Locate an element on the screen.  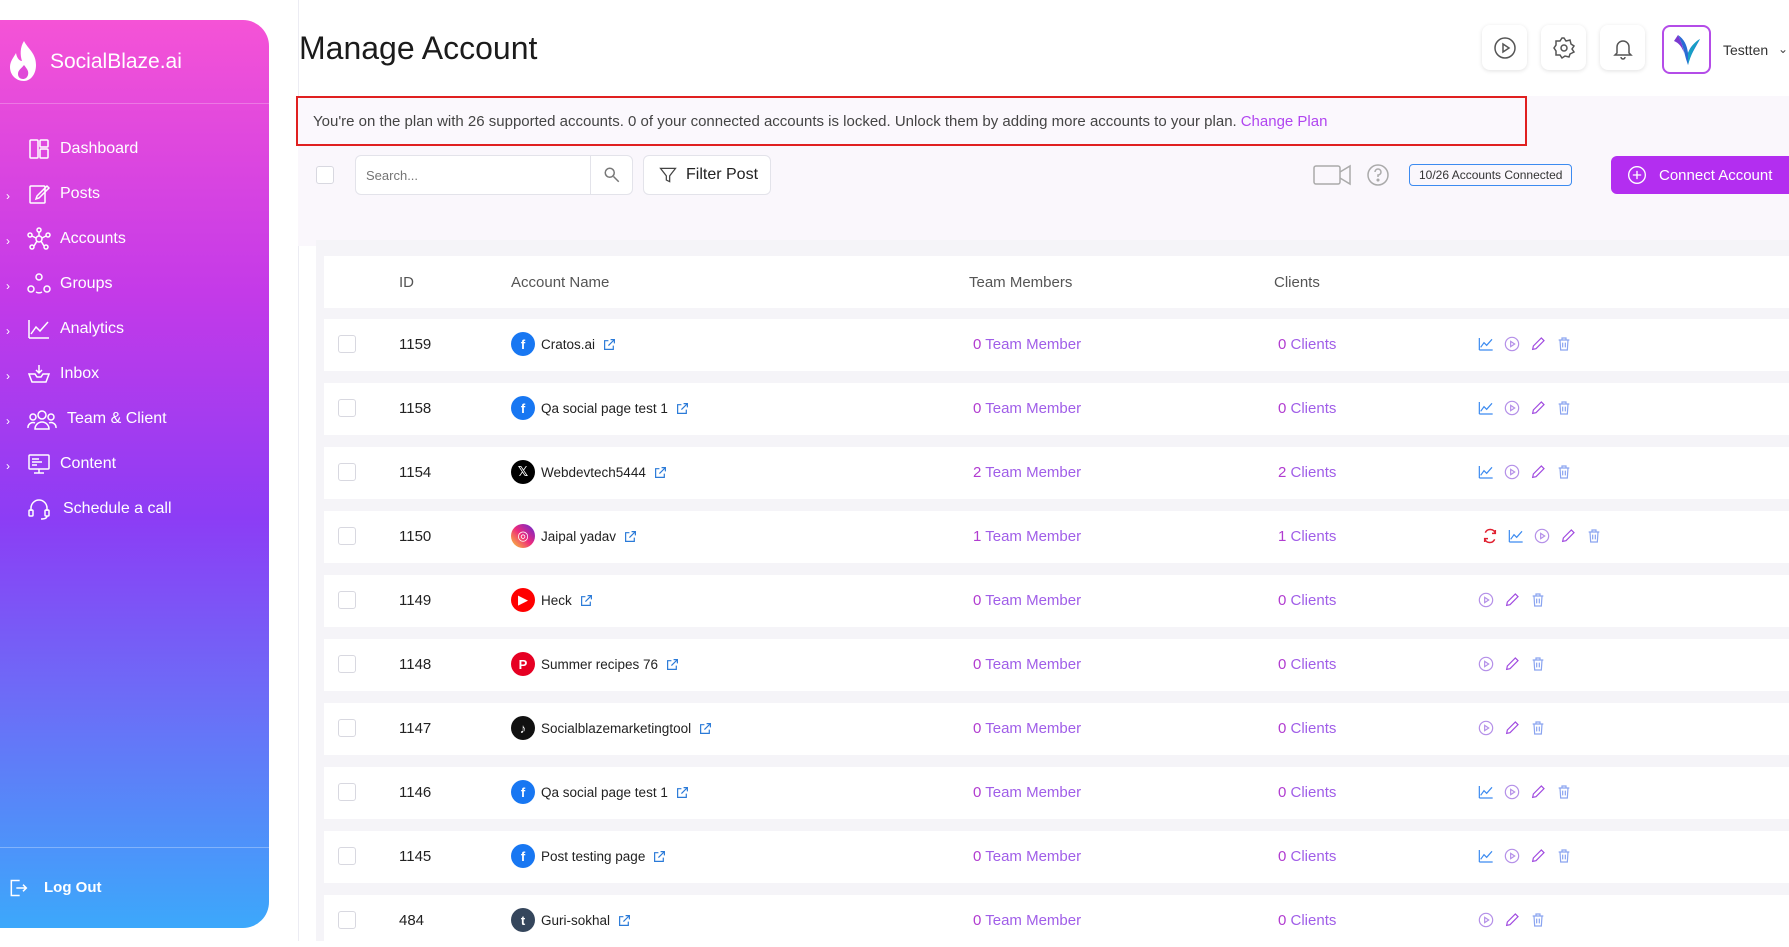
search-button is located at coordinates (611, 175).